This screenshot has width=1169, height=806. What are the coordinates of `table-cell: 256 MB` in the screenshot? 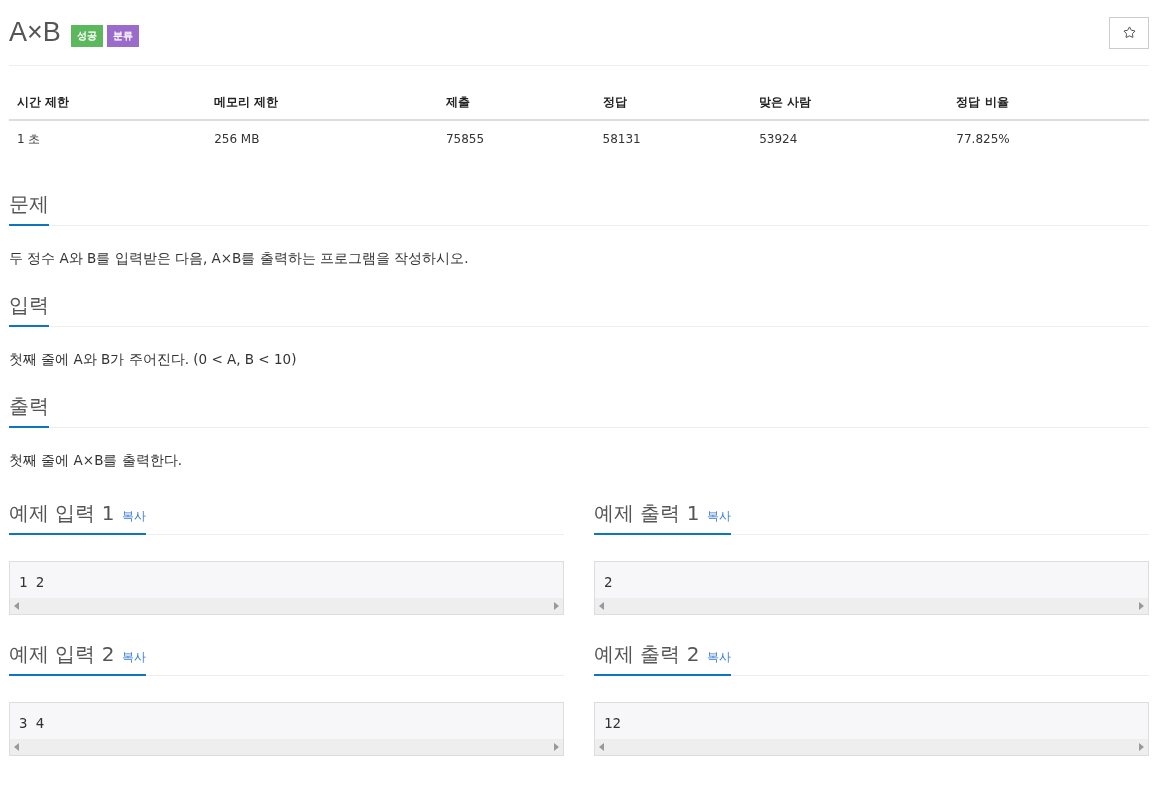 It's located at (322, 138).